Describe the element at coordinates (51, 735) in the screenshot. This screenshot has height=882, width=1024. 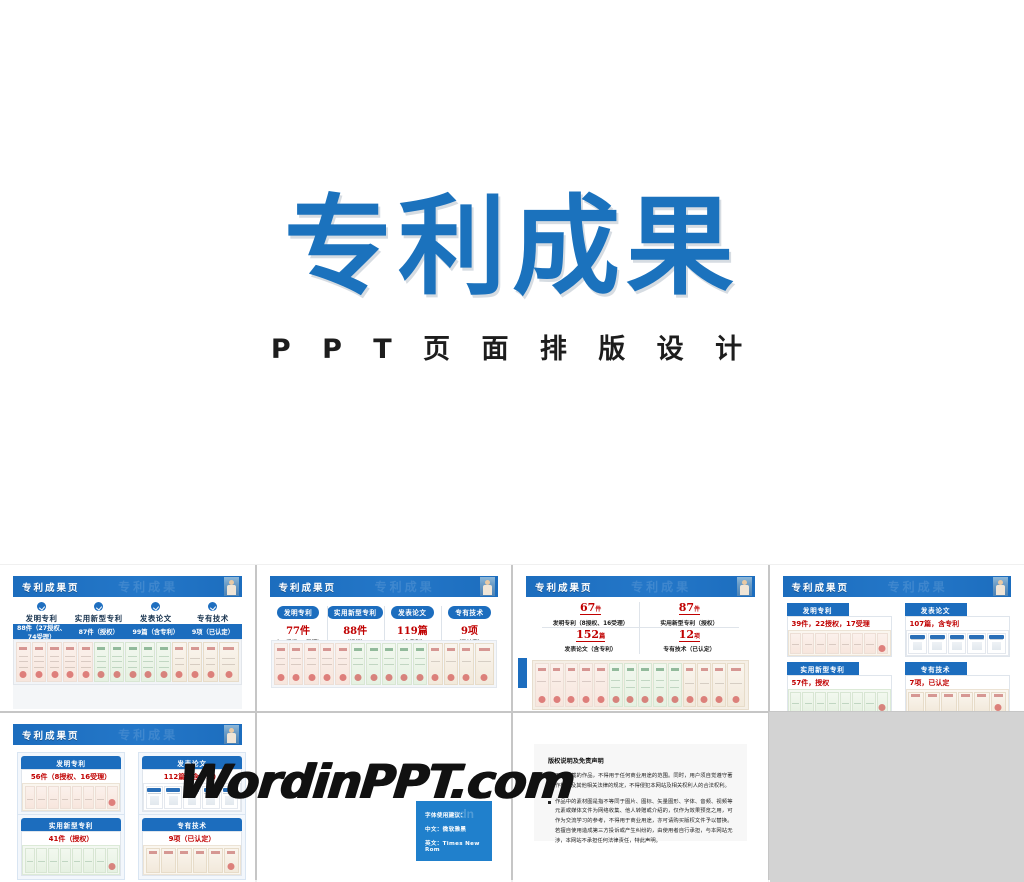
I see `slide-5-header-title: 专利成果页` at that location.